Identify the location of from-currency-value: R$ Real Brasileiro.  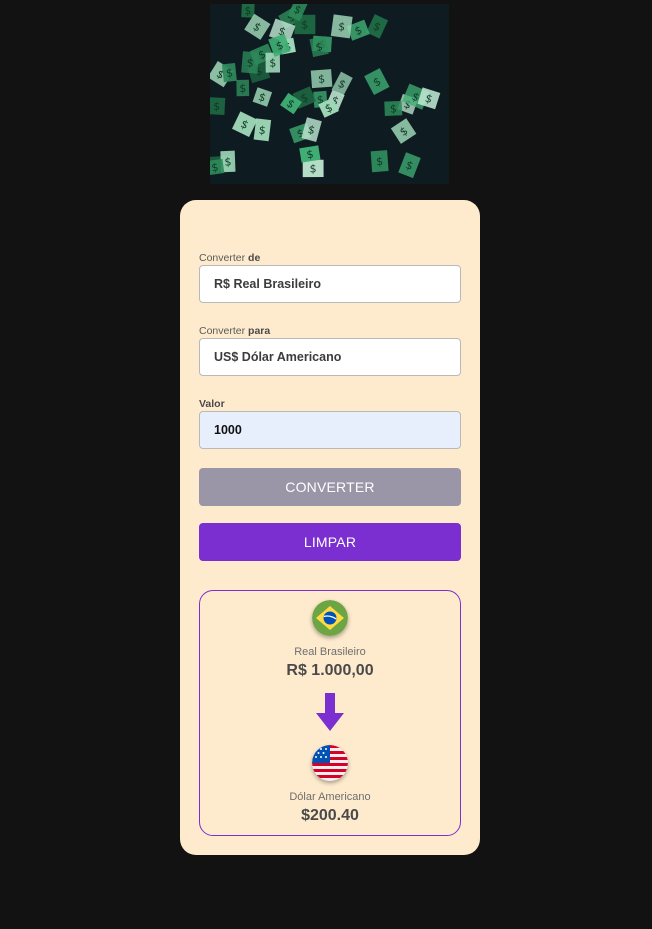
(267, 284).